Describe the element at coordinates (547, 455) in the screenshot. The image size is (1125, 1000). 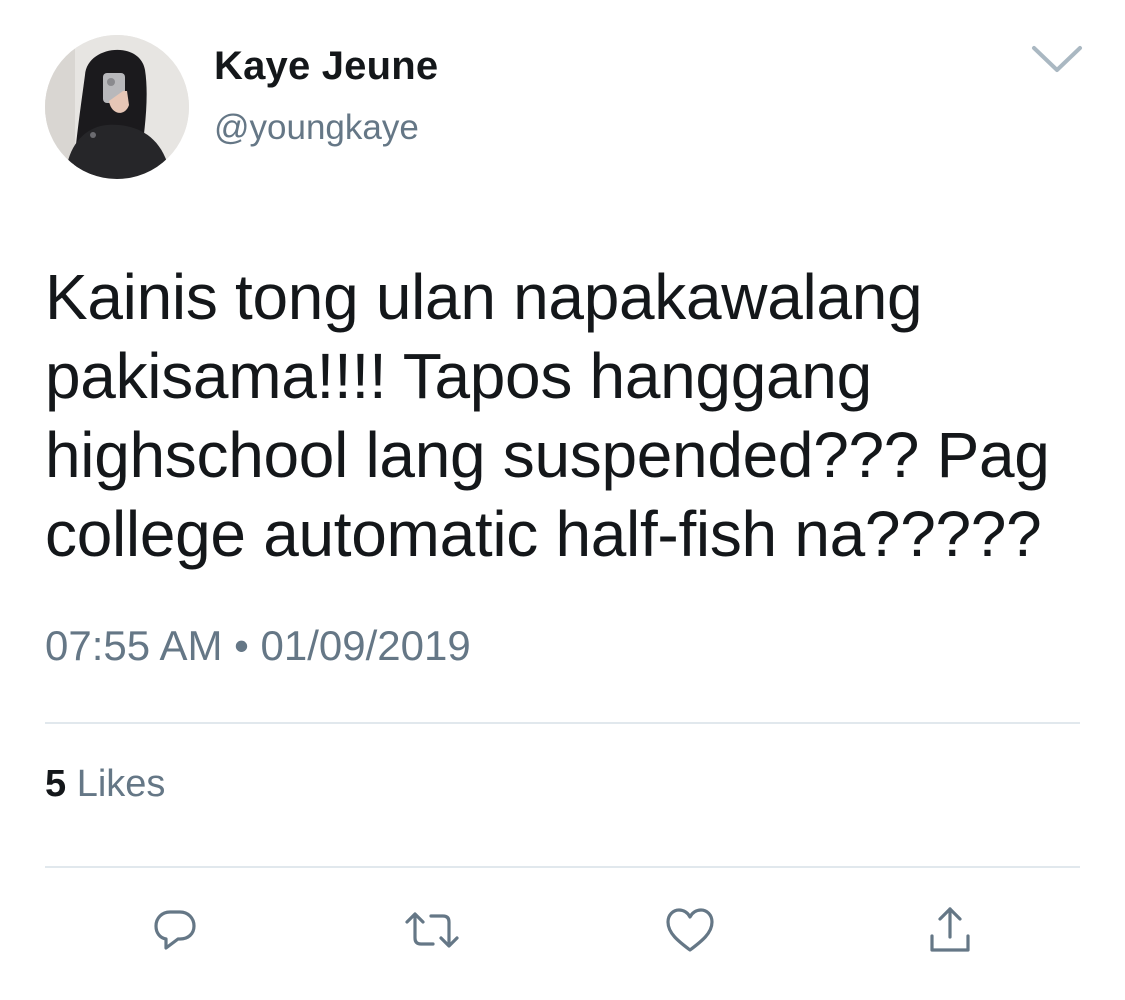
I see `tweet-text-line: highschool lang suspended??? Pag` at that location.